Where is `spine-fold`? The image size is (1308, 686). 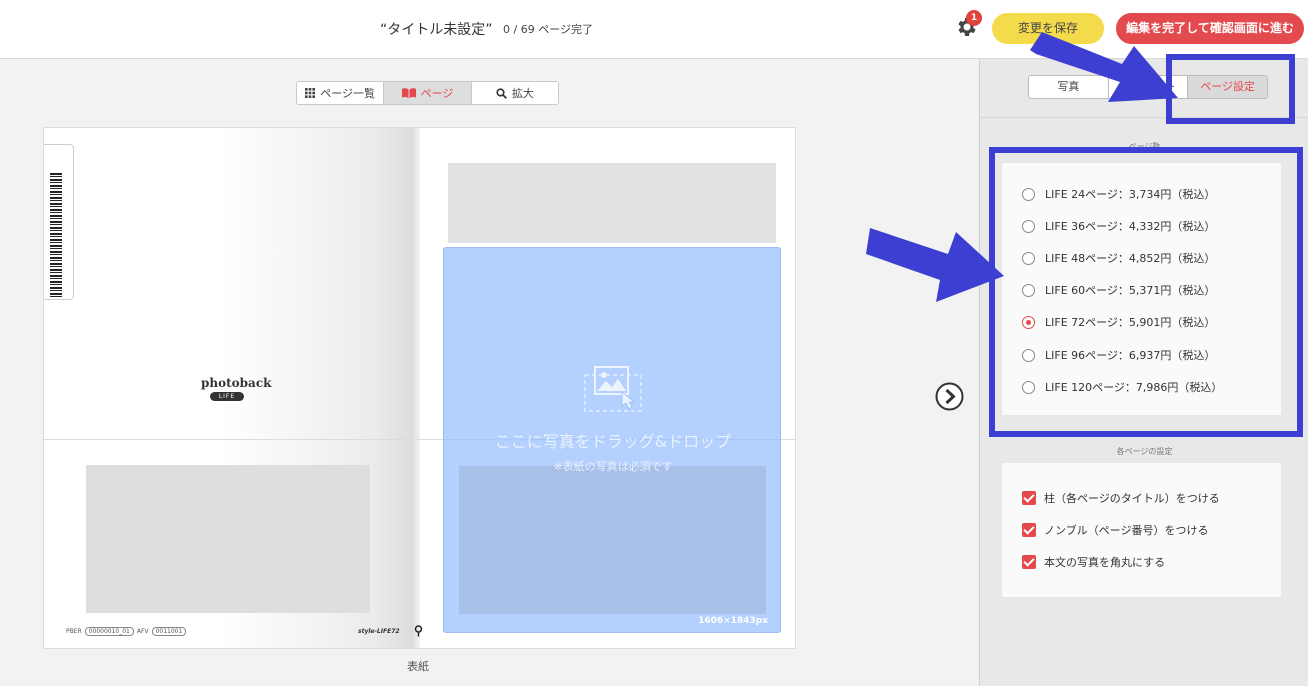
spine-fold is located at coordinates (415, 388).